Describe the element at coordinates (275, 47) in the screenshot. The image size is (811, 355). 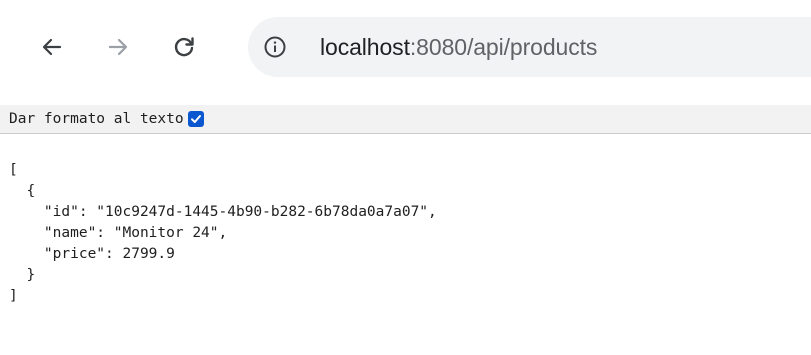
I see `info-icon` at that location.